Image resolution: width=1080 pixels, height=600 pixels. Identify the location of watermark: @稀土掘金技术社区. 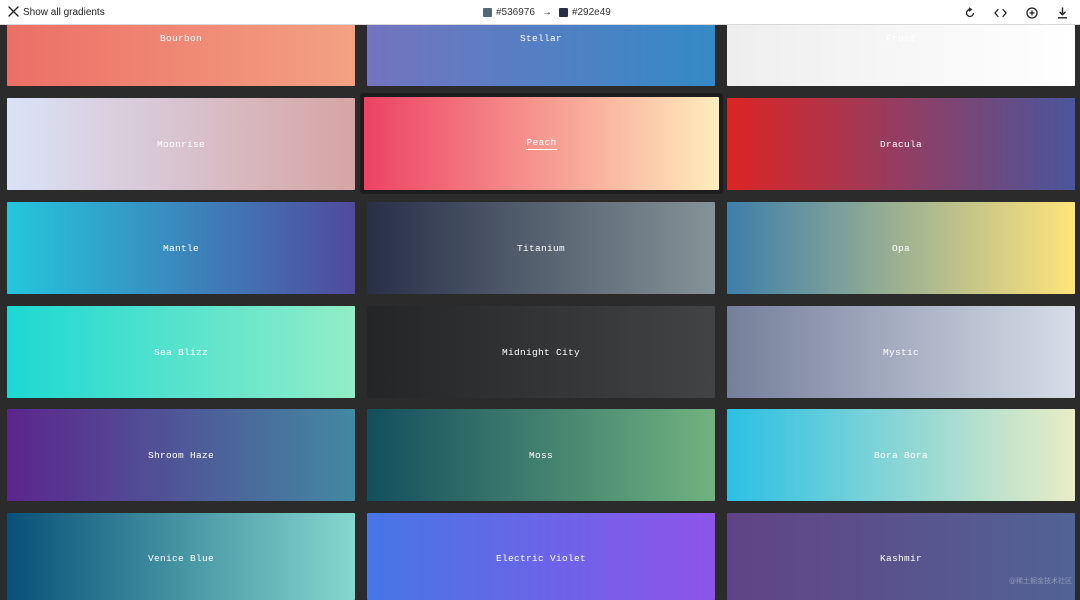
(1040, 581).